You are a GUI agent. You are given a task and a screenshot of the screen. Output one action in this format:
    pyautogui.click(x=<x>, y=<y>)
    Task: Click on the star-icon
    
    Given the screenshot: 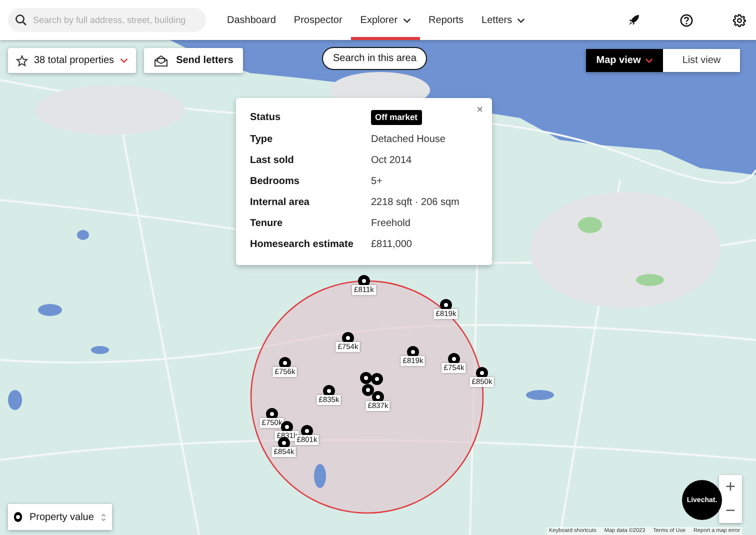 What is the action you would take?
    pyautogui.click(x=22, y=60)
    